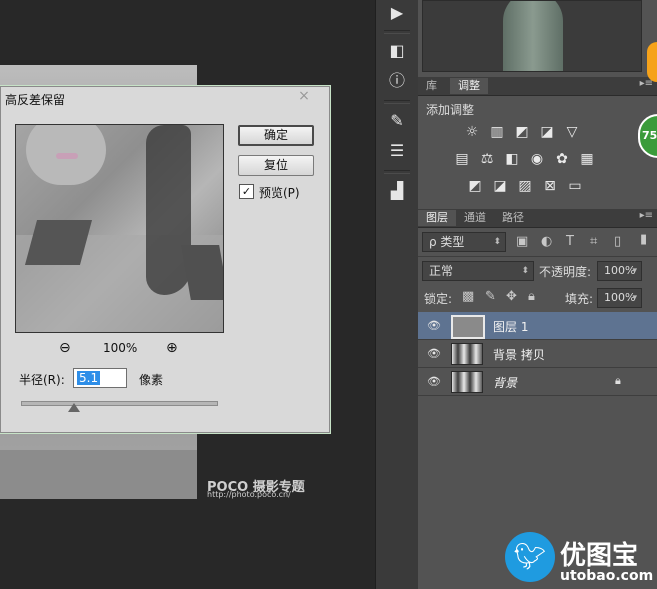 The width and height of the screenshot is (657, 589). What do you see at coordinates (587, 159) in the screenshot?
I see `color-lookup-icon: ▦` at bounding box center [587, 159].